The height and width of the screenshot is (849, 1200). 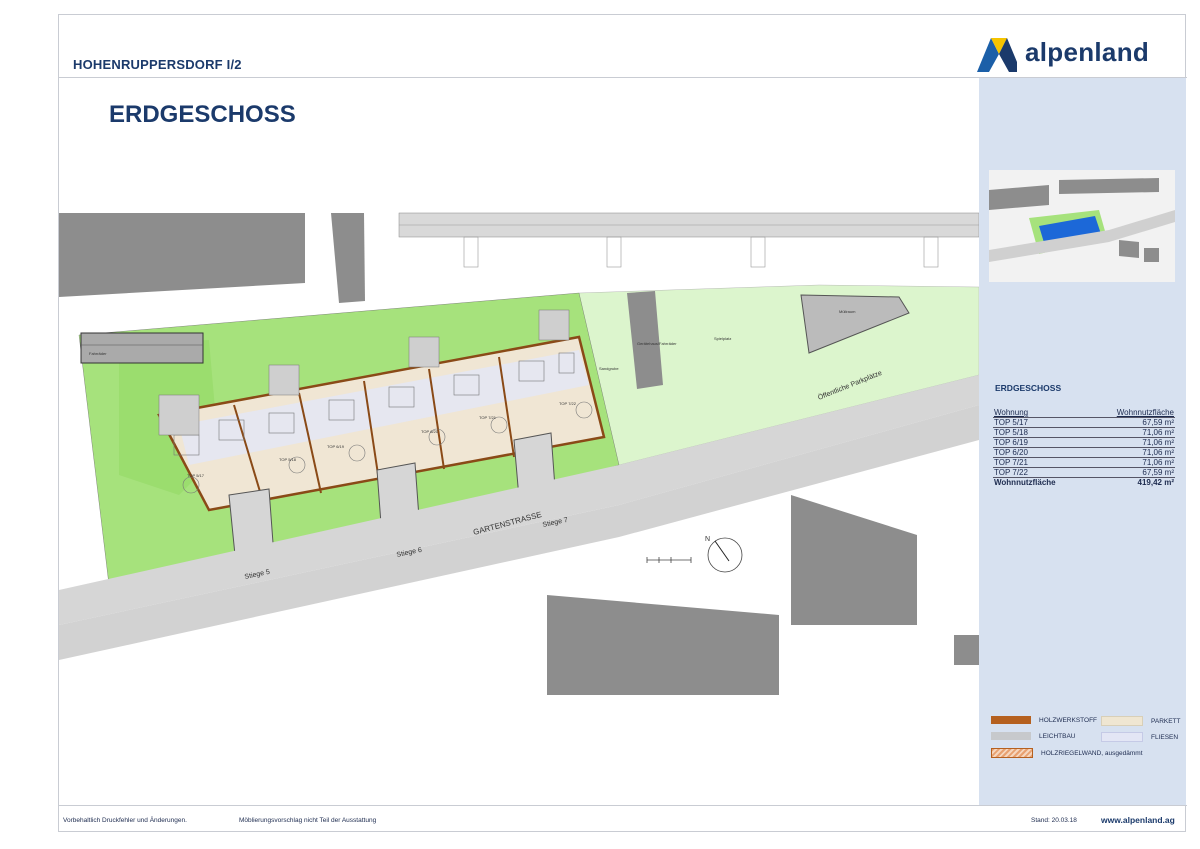 What do you see at coordinates (1044, 720) in the screenshot?
I see `legend-item: HOLZWERKSTOFF` at bounding box center [1044, 720].